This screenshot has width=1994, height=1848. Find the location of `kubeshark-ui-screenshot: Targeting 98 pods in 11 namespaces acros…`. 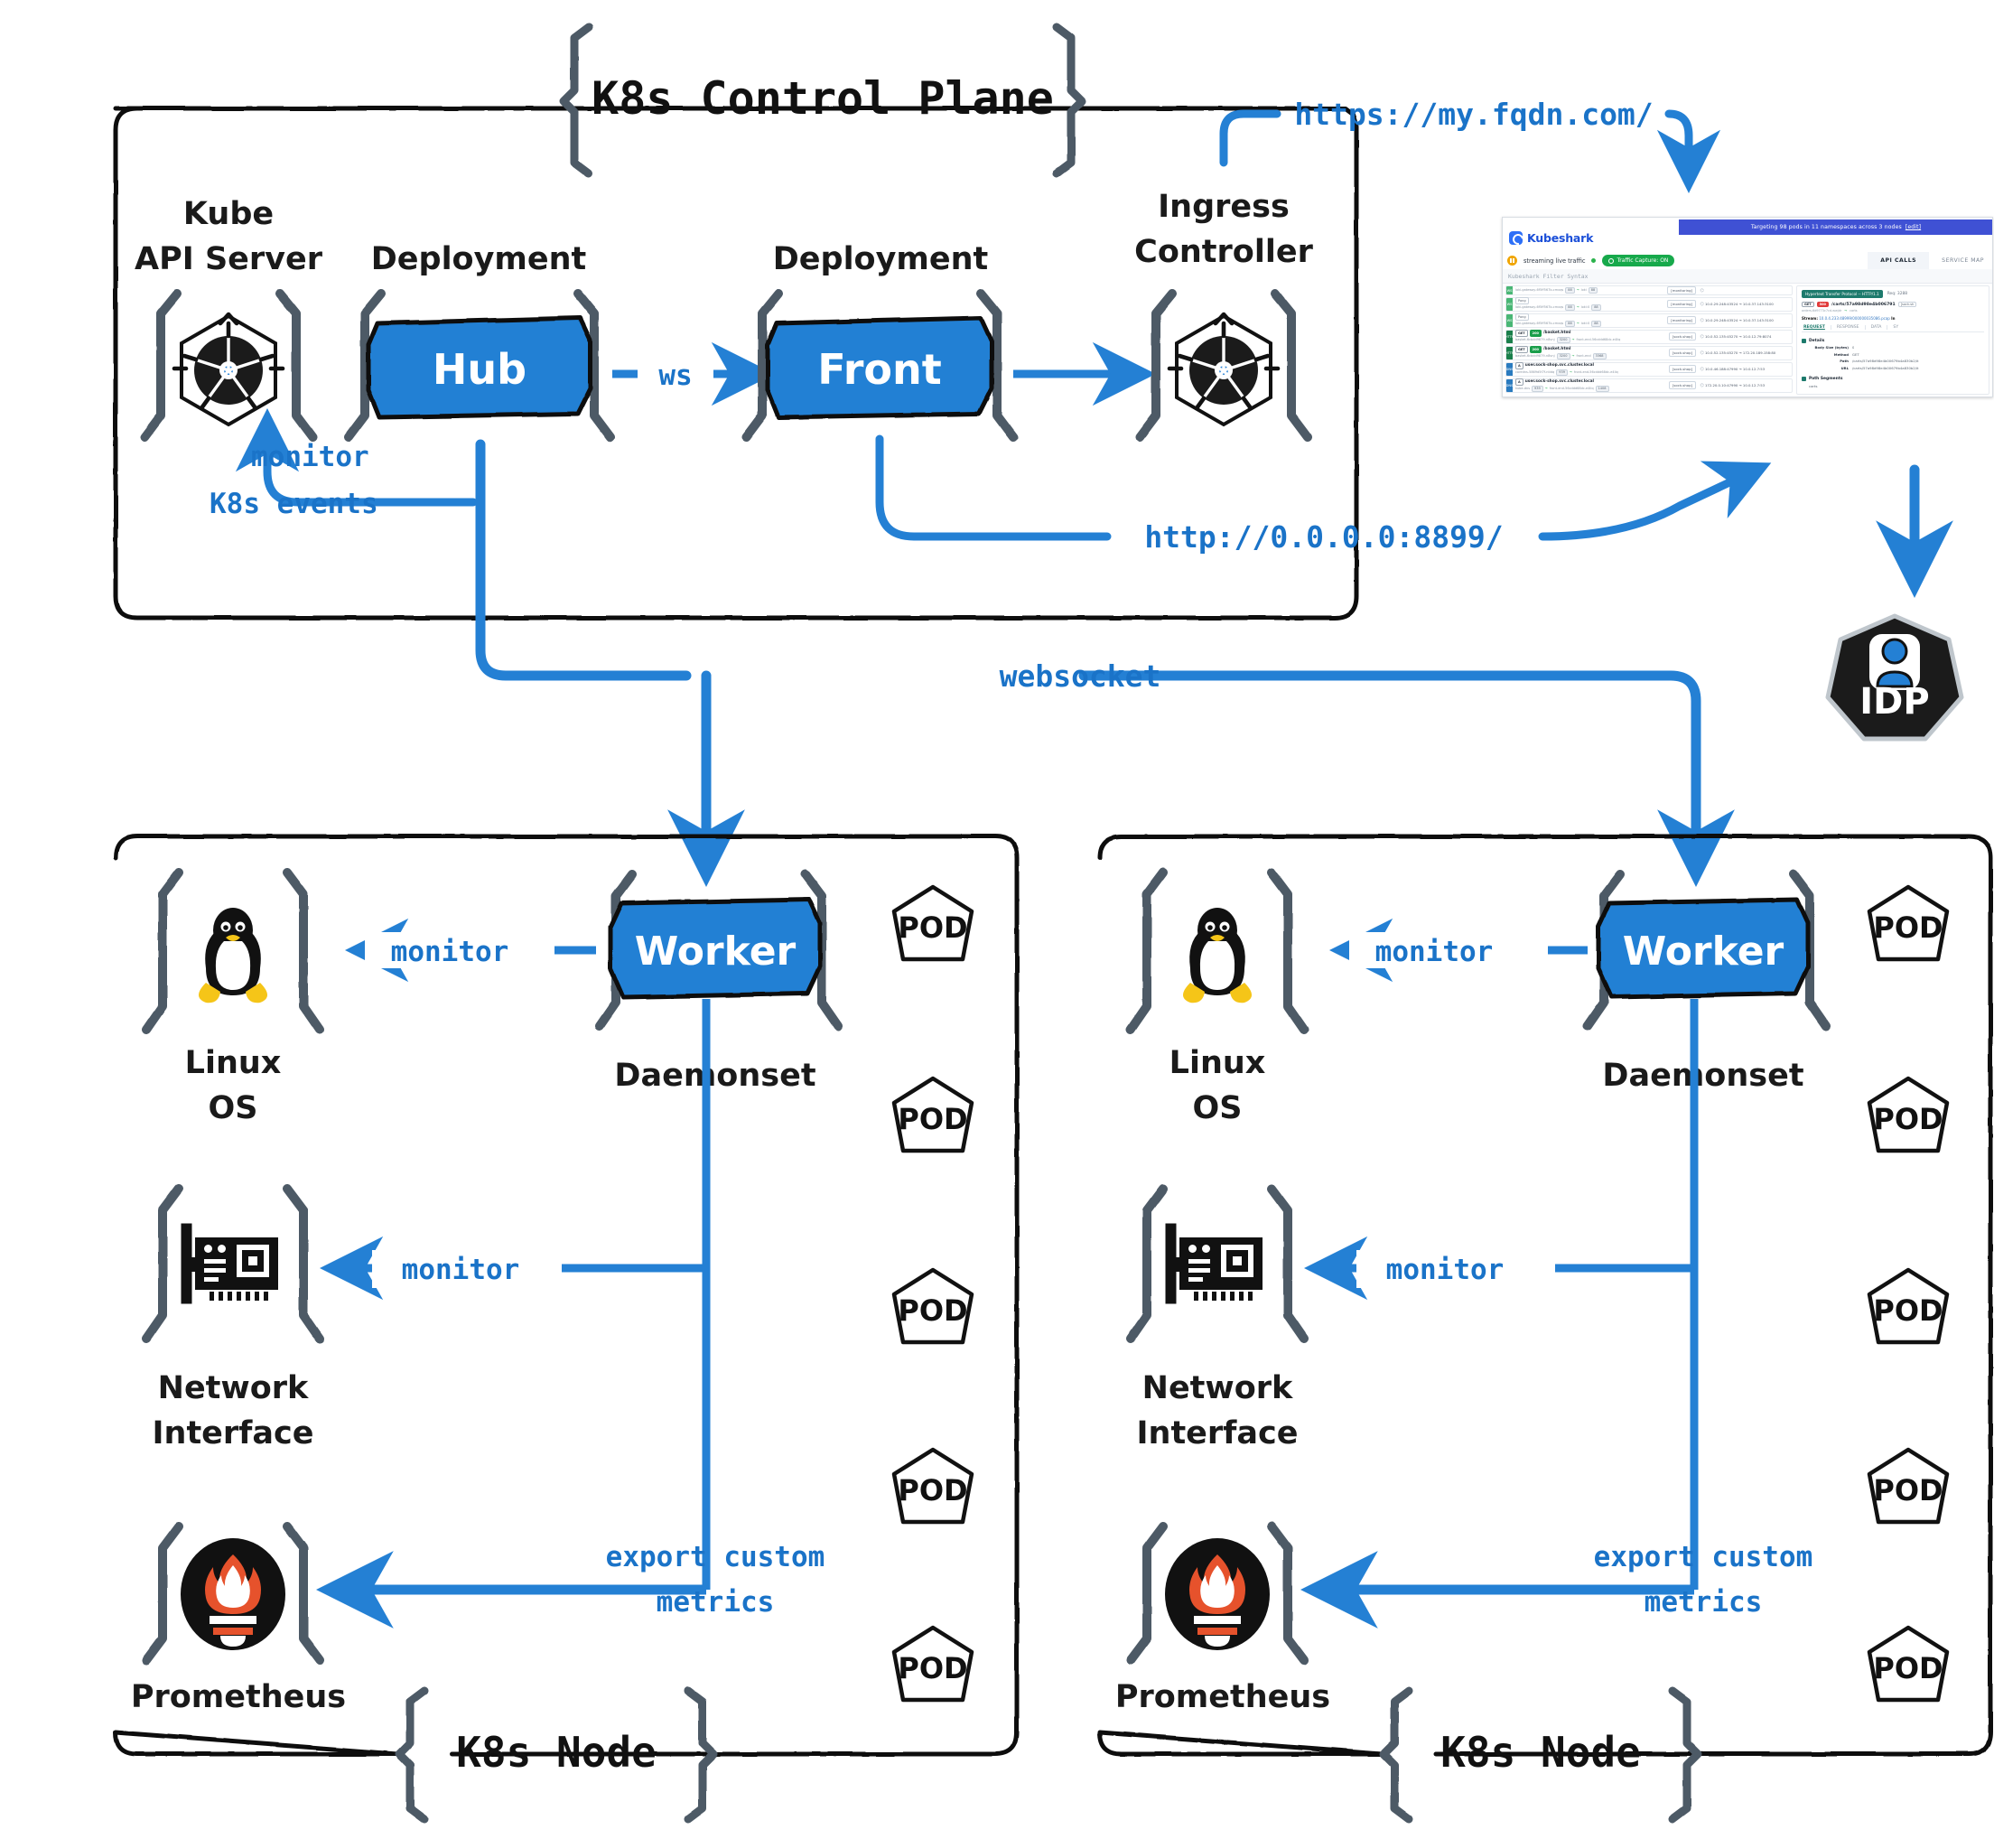

kubeshark-ui-screenshot: Targeting 98 pods in 11 namespaces acros… is located at coordinates (1747, 307).